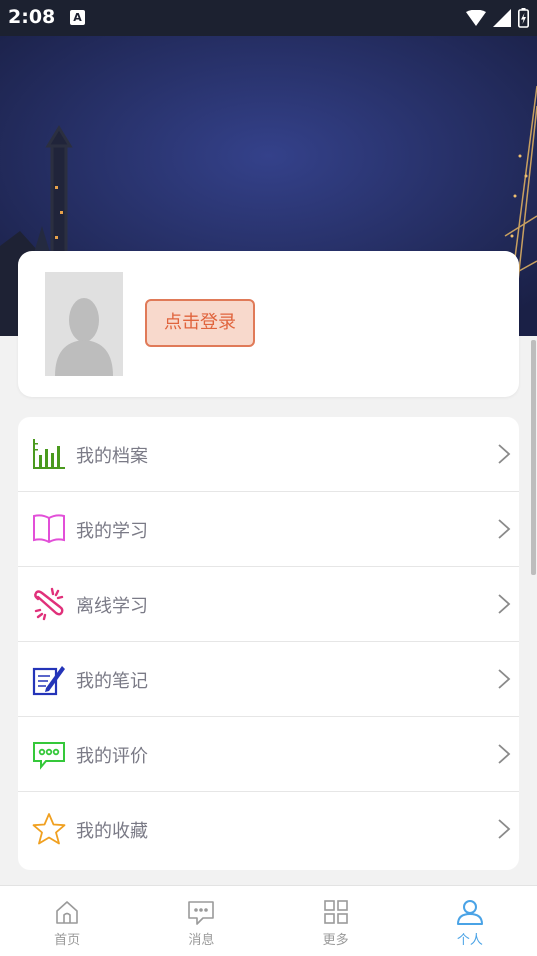  What do you see at coordinates (201, 913) in the screenshot?
I see `message-icon` at bounding box center [201, 913].